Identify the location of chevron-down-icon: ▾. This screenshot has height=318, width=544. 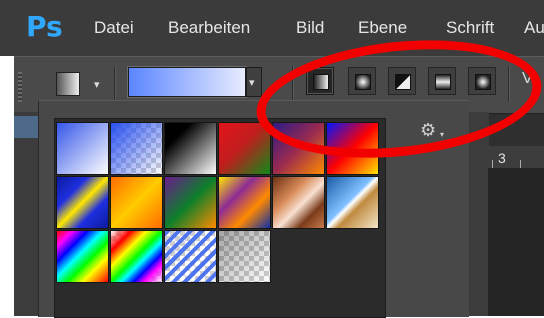
(252, 83).